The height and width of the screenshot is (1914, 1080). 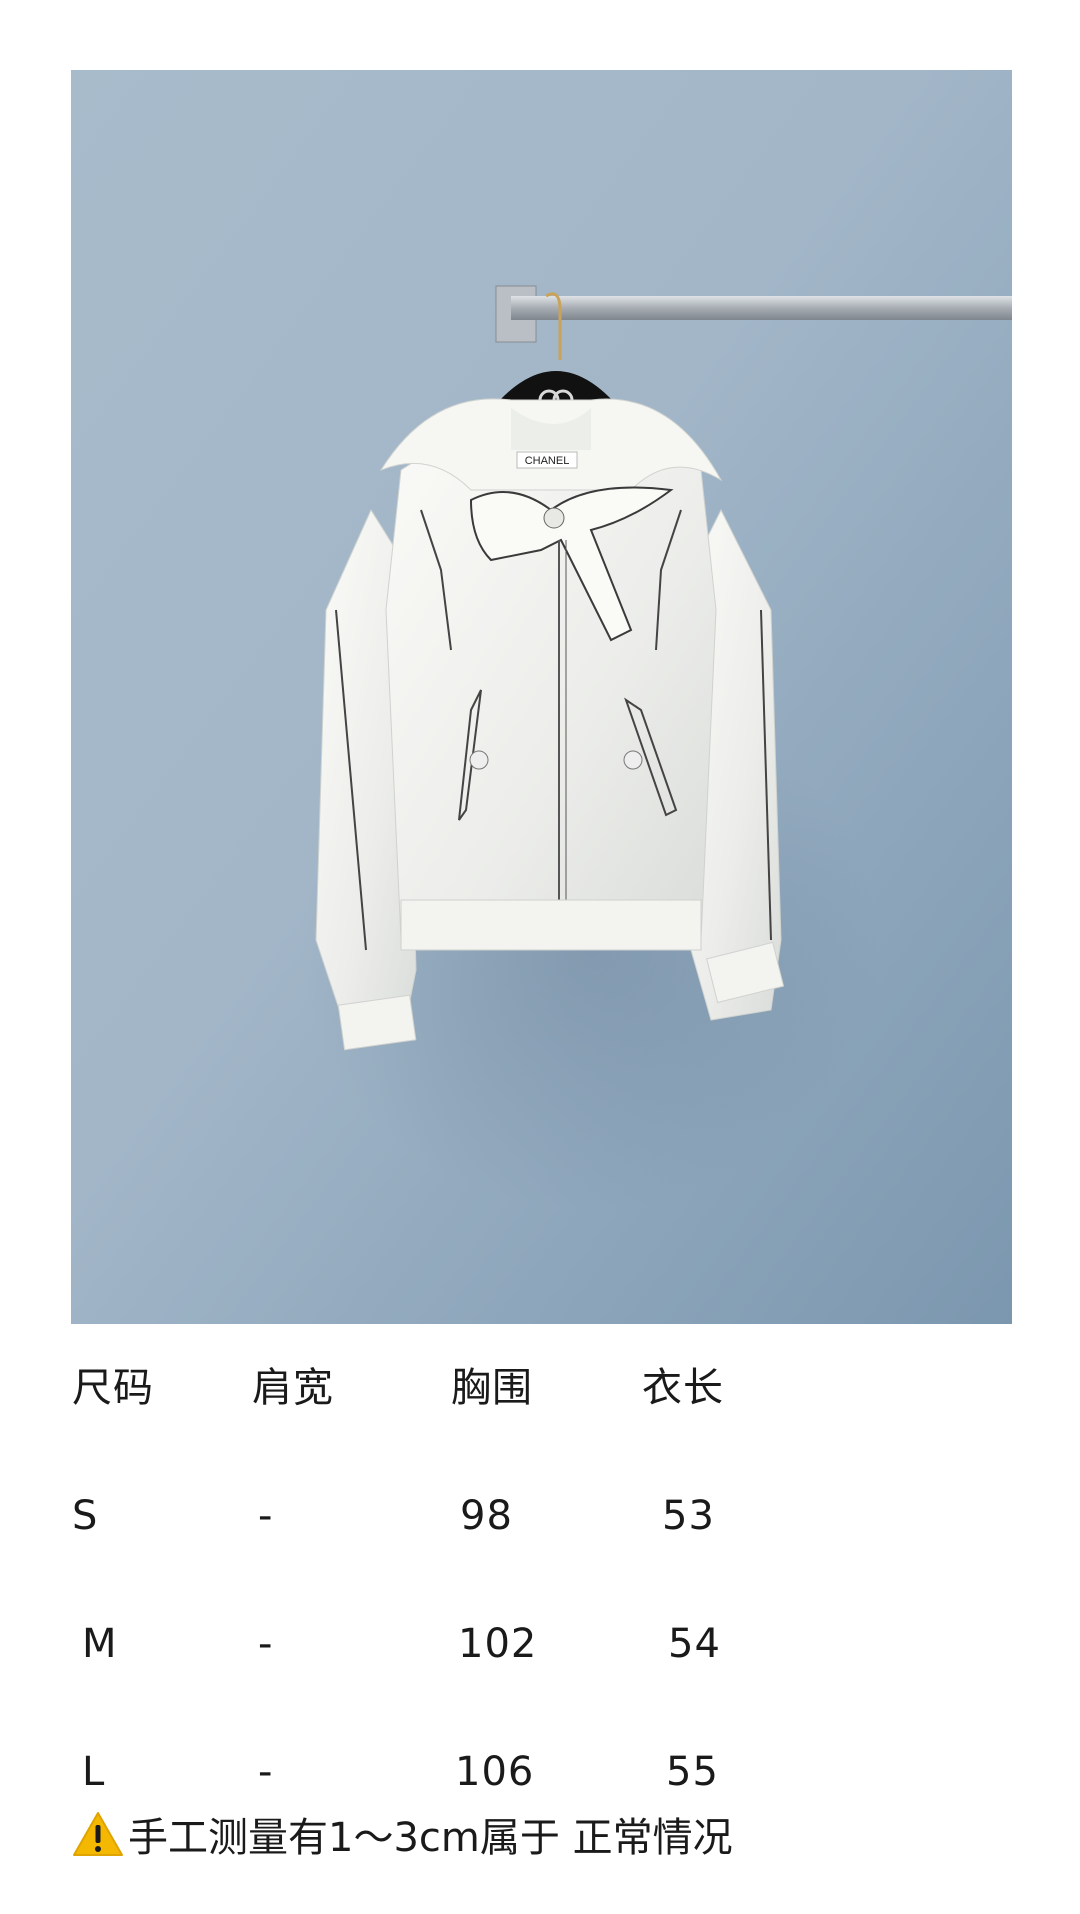 I want to click on row-l-size: L, so click(x=94, y=1772).